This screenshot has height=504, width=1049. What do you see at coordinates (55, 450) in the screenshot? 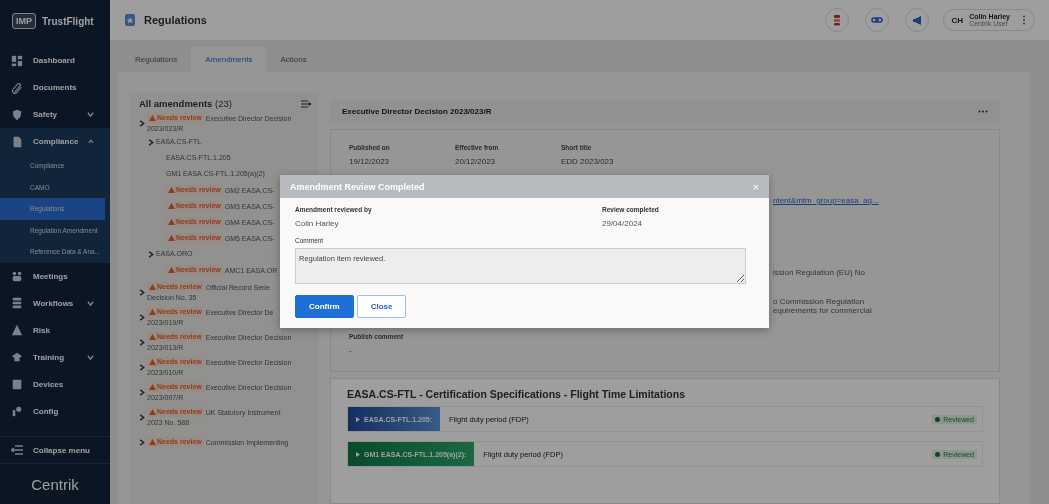
I see `collapse-menu-button: Collapse menu` at bounding box center [55, 450].